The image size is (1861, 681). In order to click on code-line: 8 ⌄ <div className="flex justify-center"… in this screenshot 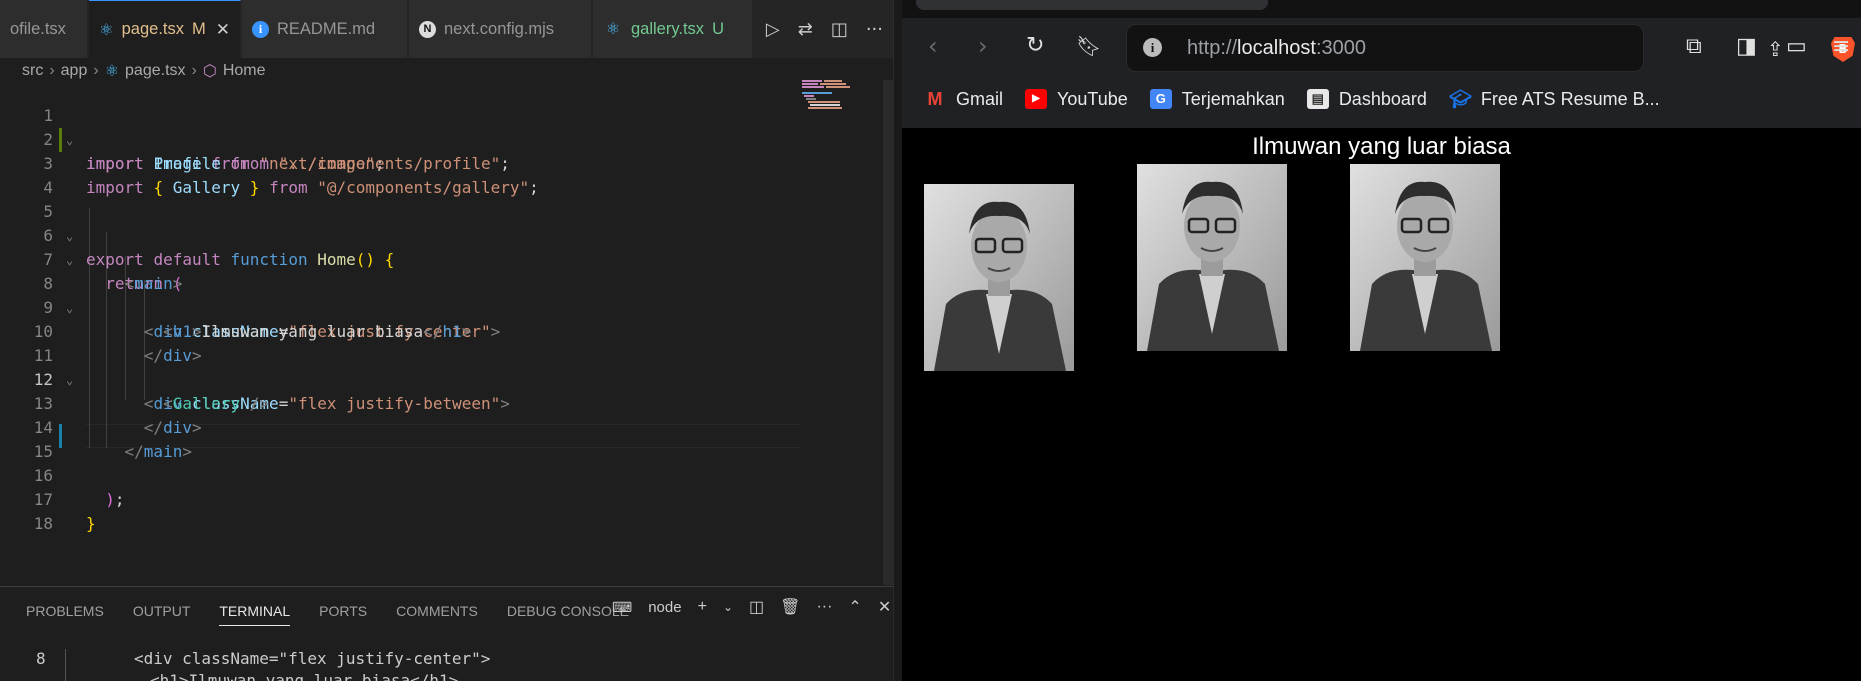, I will do `click(400, 294)`.